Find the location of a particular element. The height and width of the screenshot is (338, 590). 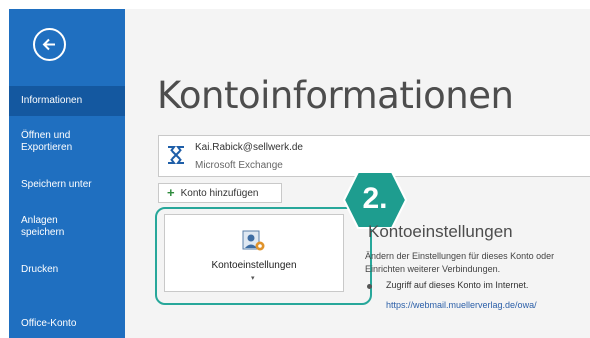

sidebar-item-label: Informationen is located at coordinates (52, 100).